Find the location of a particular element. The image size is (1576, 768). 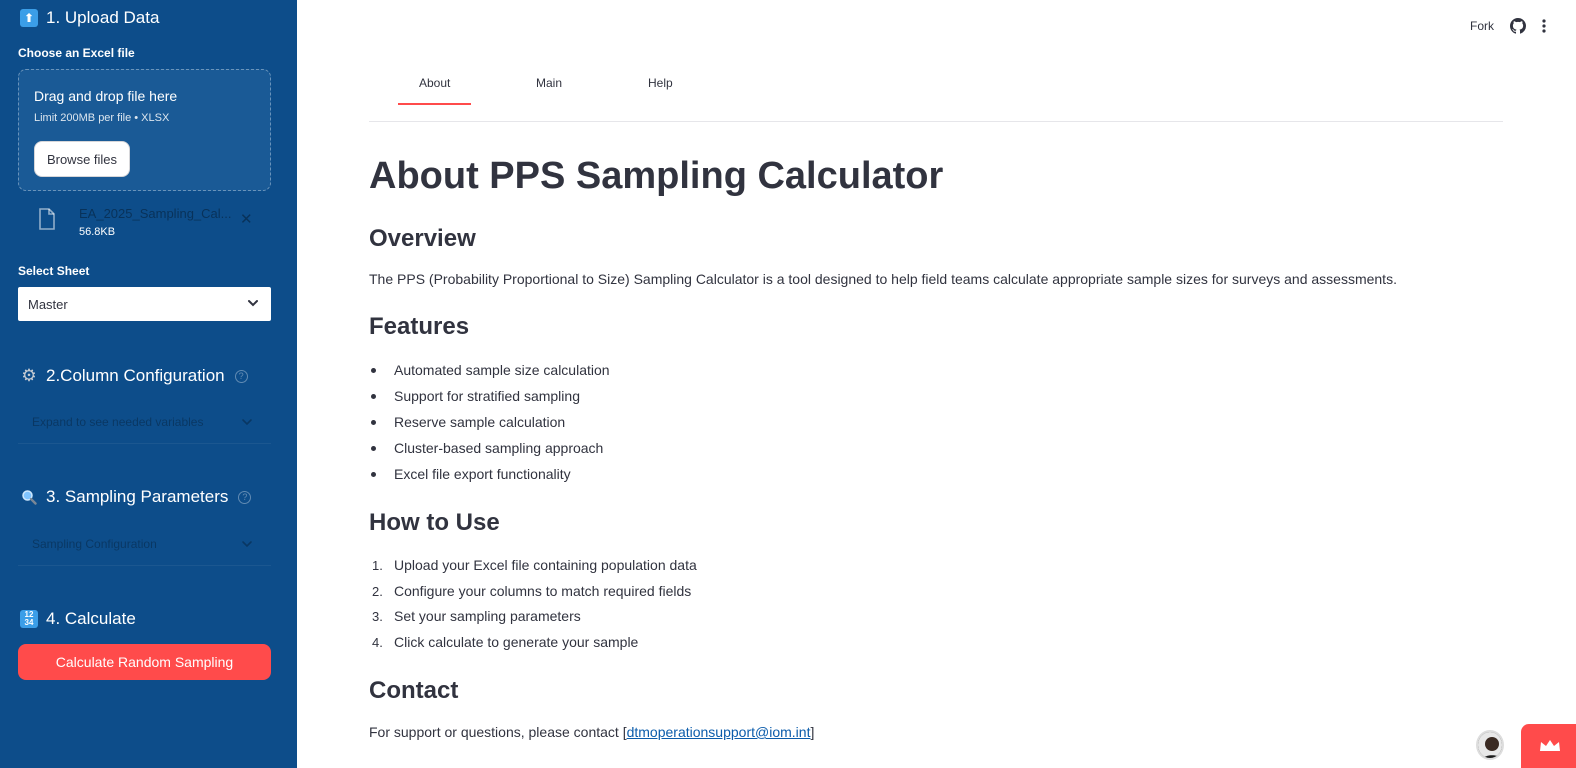

list-number: 4. is located at coordinates (377, 642).